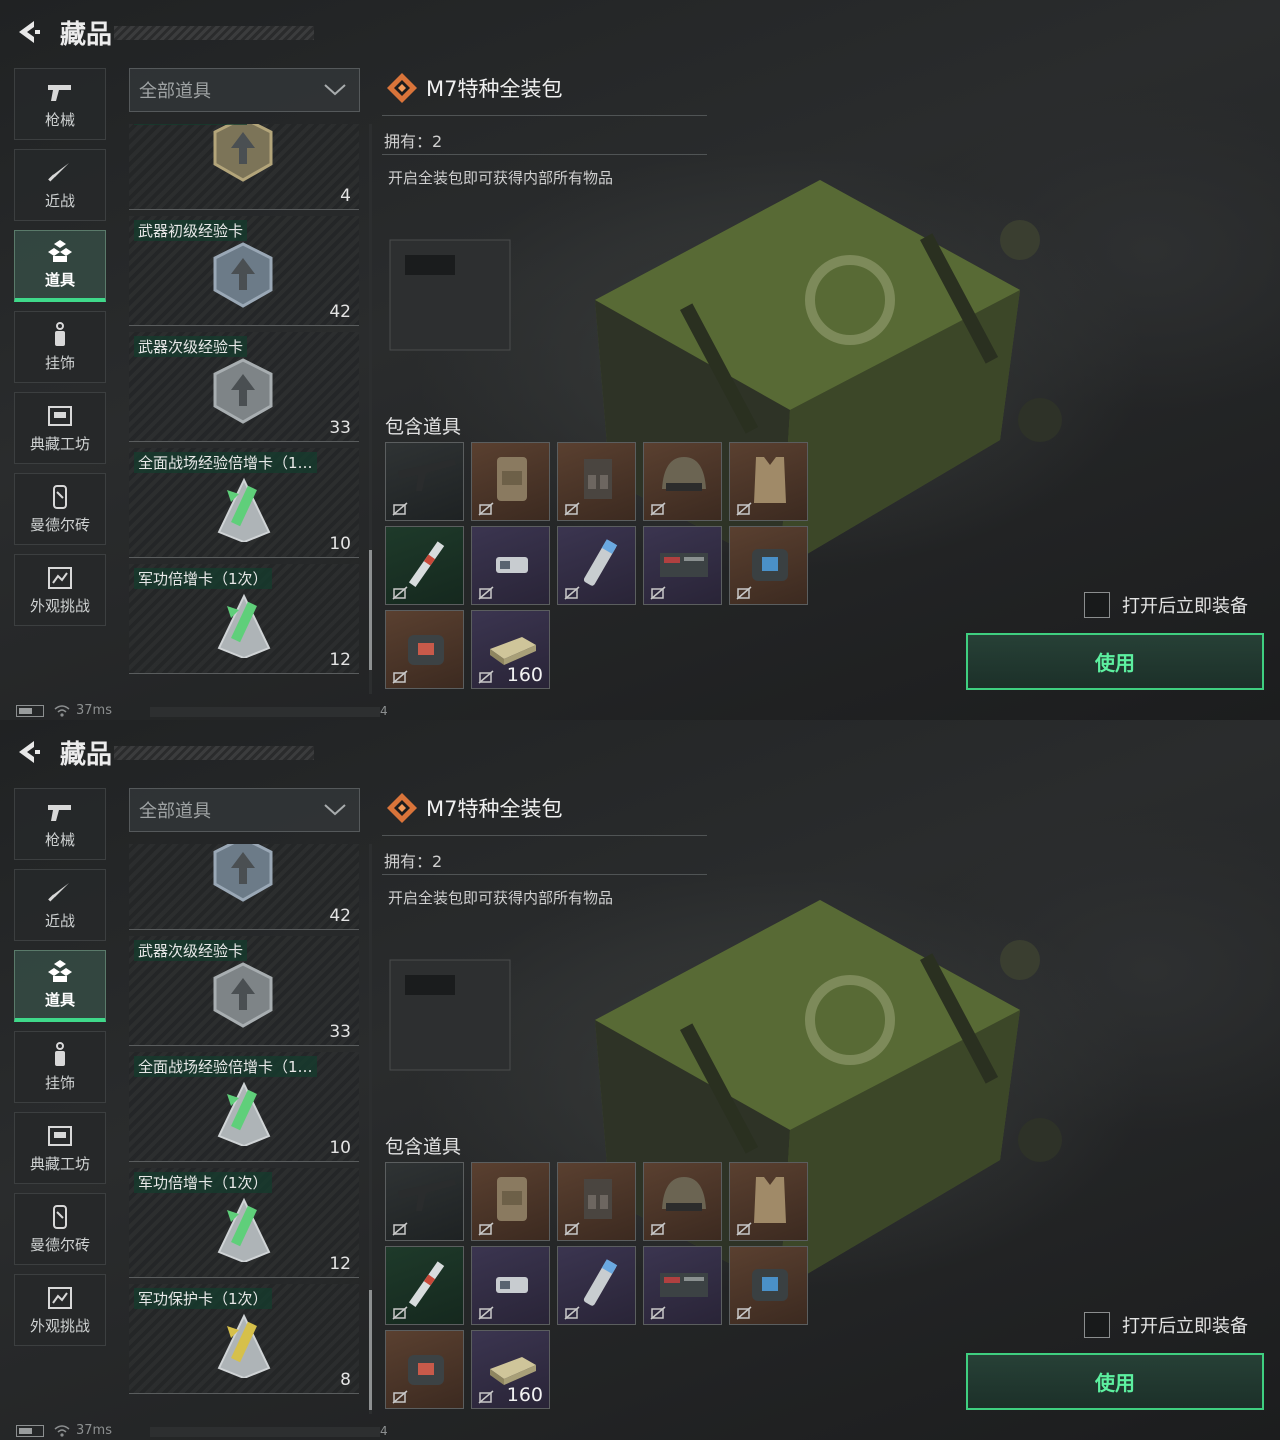 This screenshot has width=1280, height=1440. I want to click on item-card: 军功保护卡（1次） 8, so click(244, 1339).